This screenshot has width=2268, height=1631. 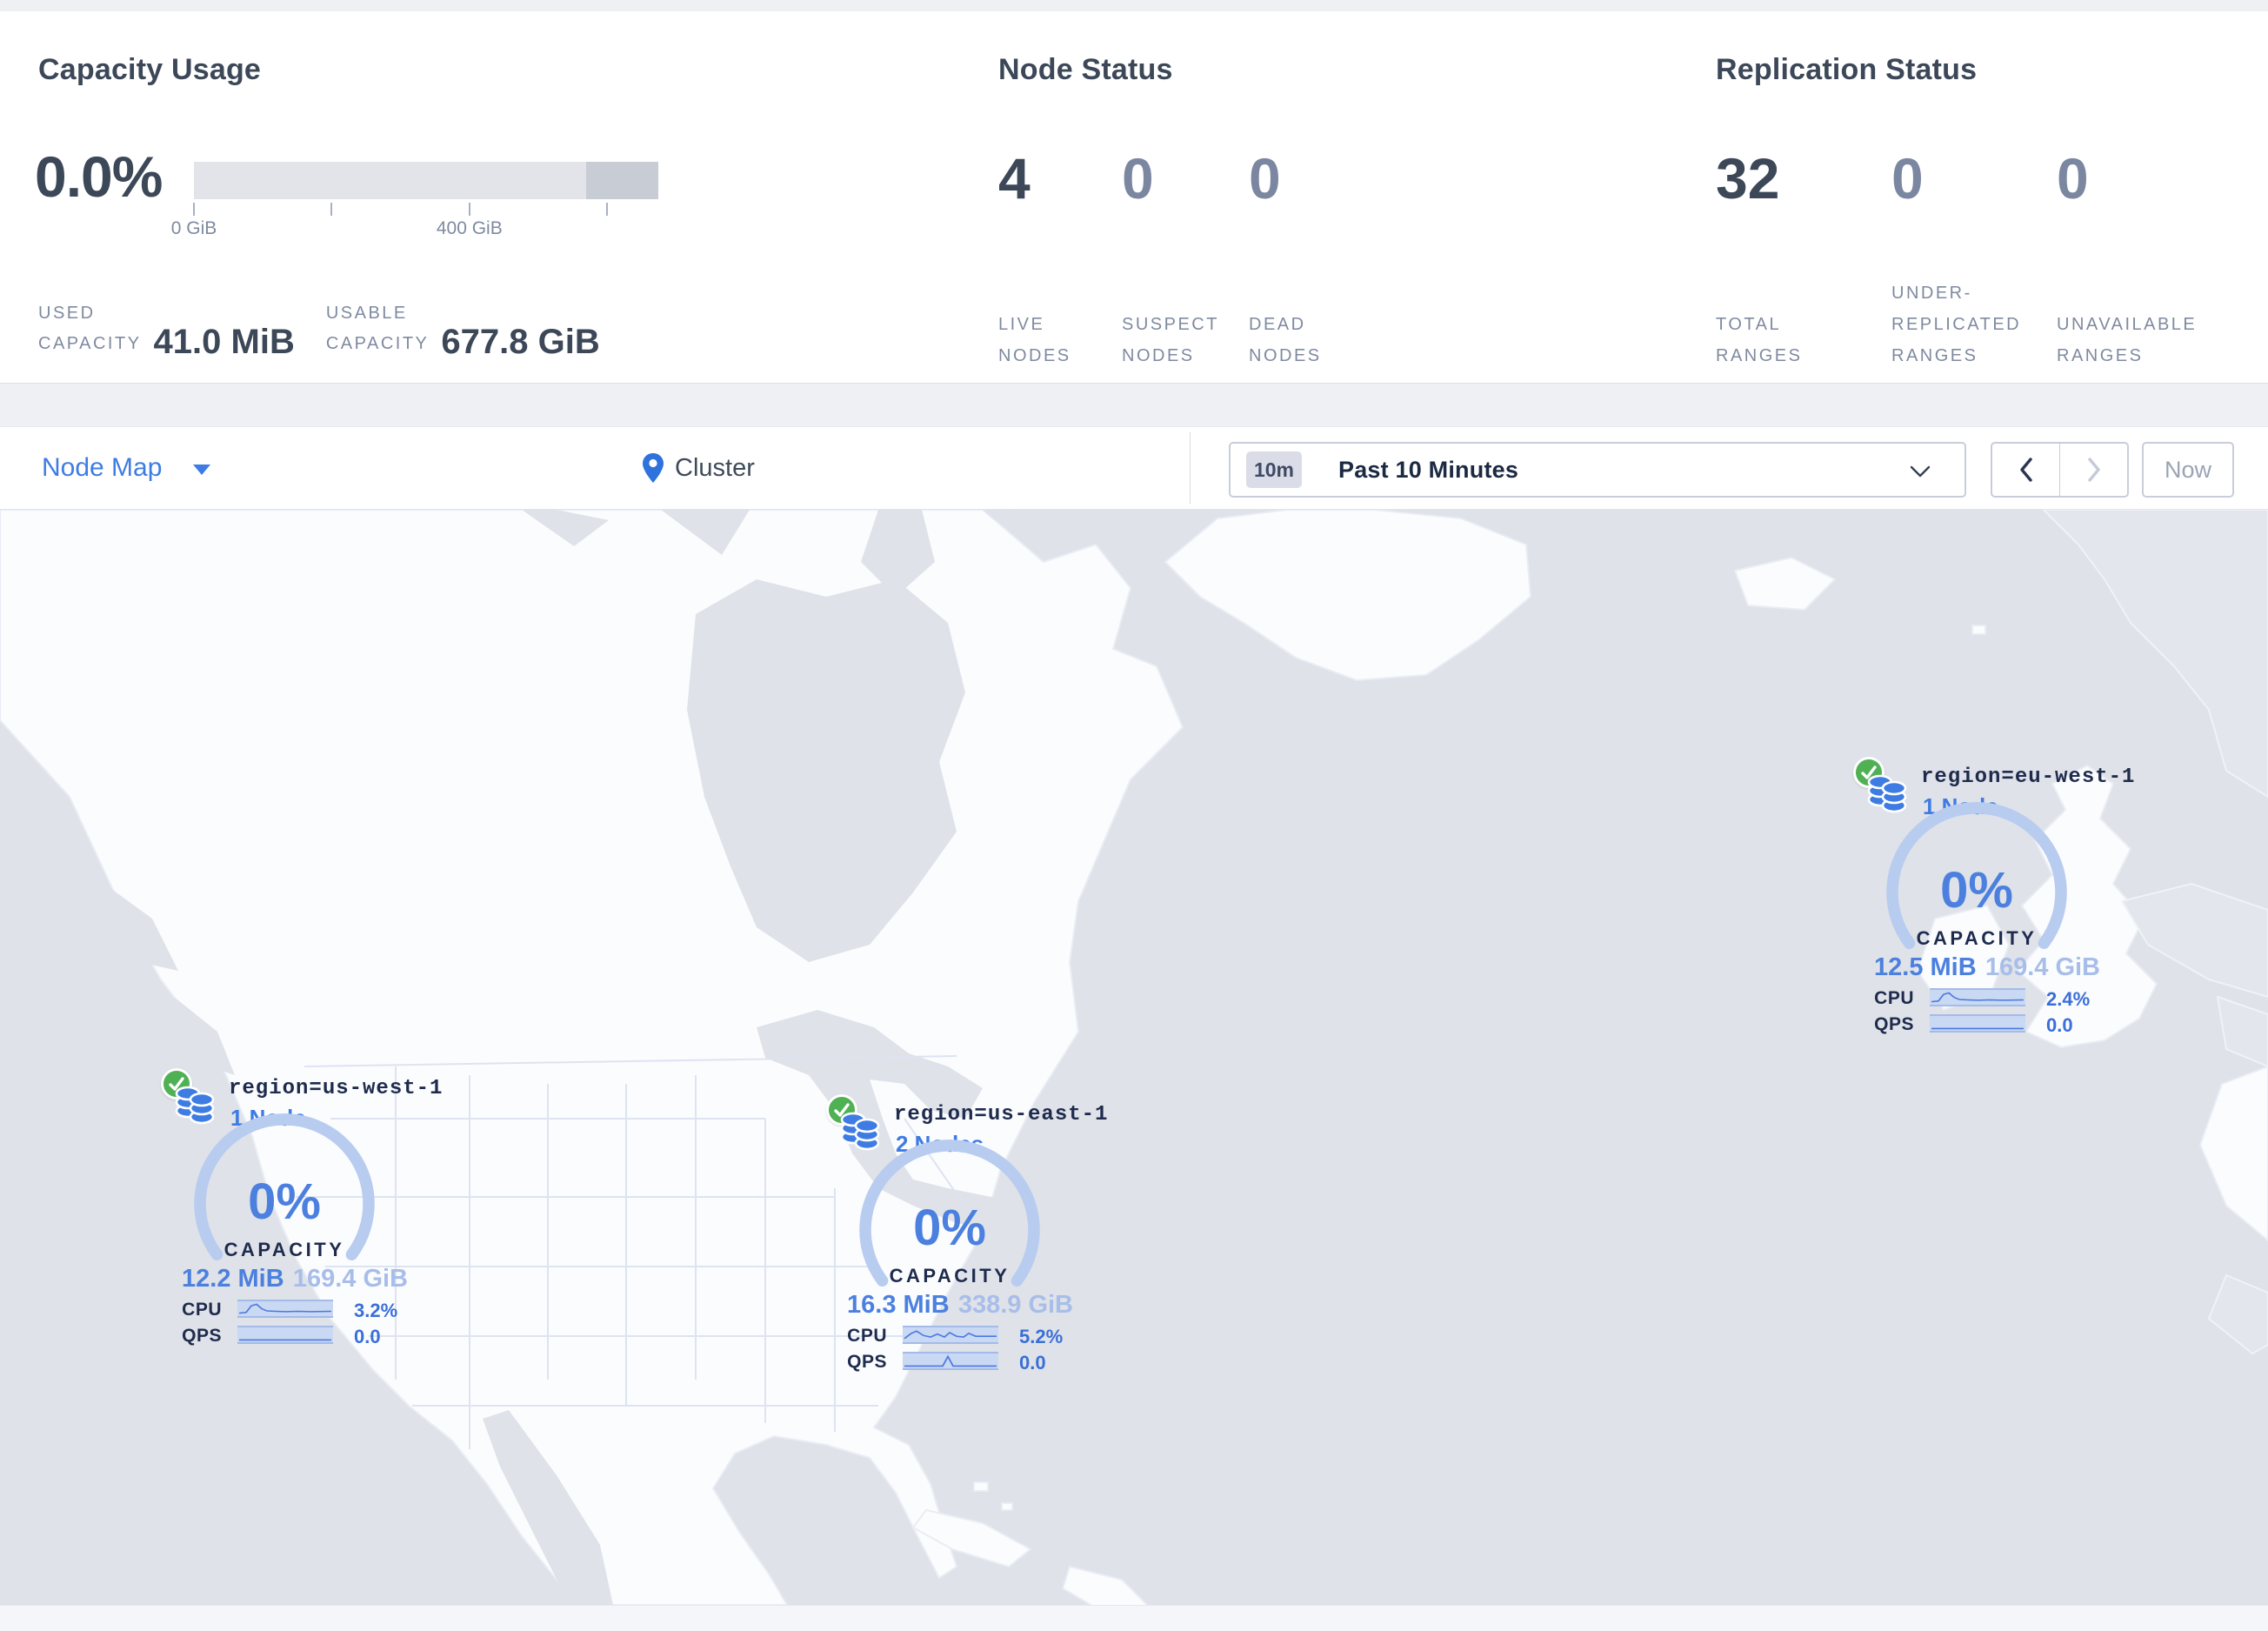 What do you see at coordinates (2157, 258) in the screenshot?
I see `stat-item: 0 UNAVAILABLE RANGES` at bounding box center [2157, 258].